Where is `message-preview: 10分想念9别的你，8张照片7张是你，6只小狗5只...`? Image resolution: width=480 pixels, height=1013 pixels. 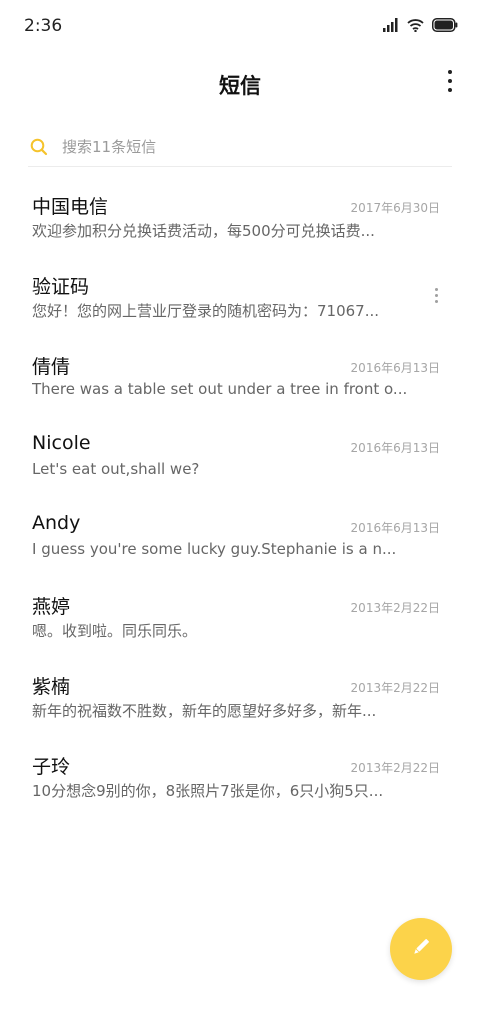 message-preview: 10分想念9别的你，8张照片7张是你，6只小狗5只... is located at coordinates (208, 791).